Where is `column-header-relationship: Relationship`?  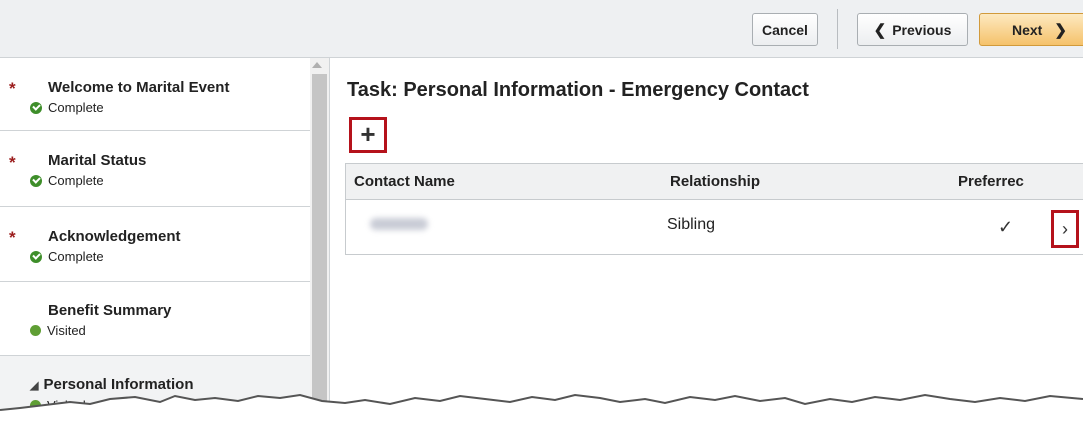
column-header-relationship: Relationship is located at coordinates (715, 181).